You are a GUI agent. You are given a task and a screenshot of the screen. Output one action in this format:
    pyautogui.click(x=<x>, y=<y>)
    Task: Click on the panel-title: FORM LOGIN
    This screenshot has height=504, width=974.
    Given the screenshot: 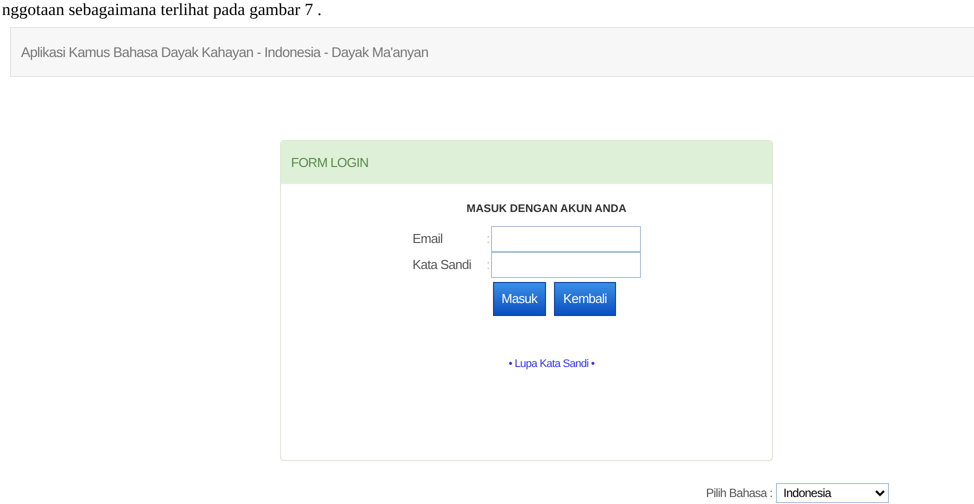 What is the action you would take?
    pyautogui.click(x=329, y=163)
    